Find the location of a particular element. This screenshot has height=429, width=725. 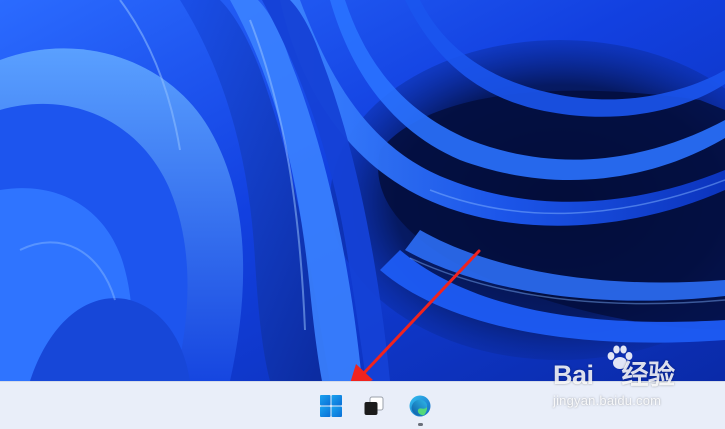

start-button is located at coordinates (331, 406).